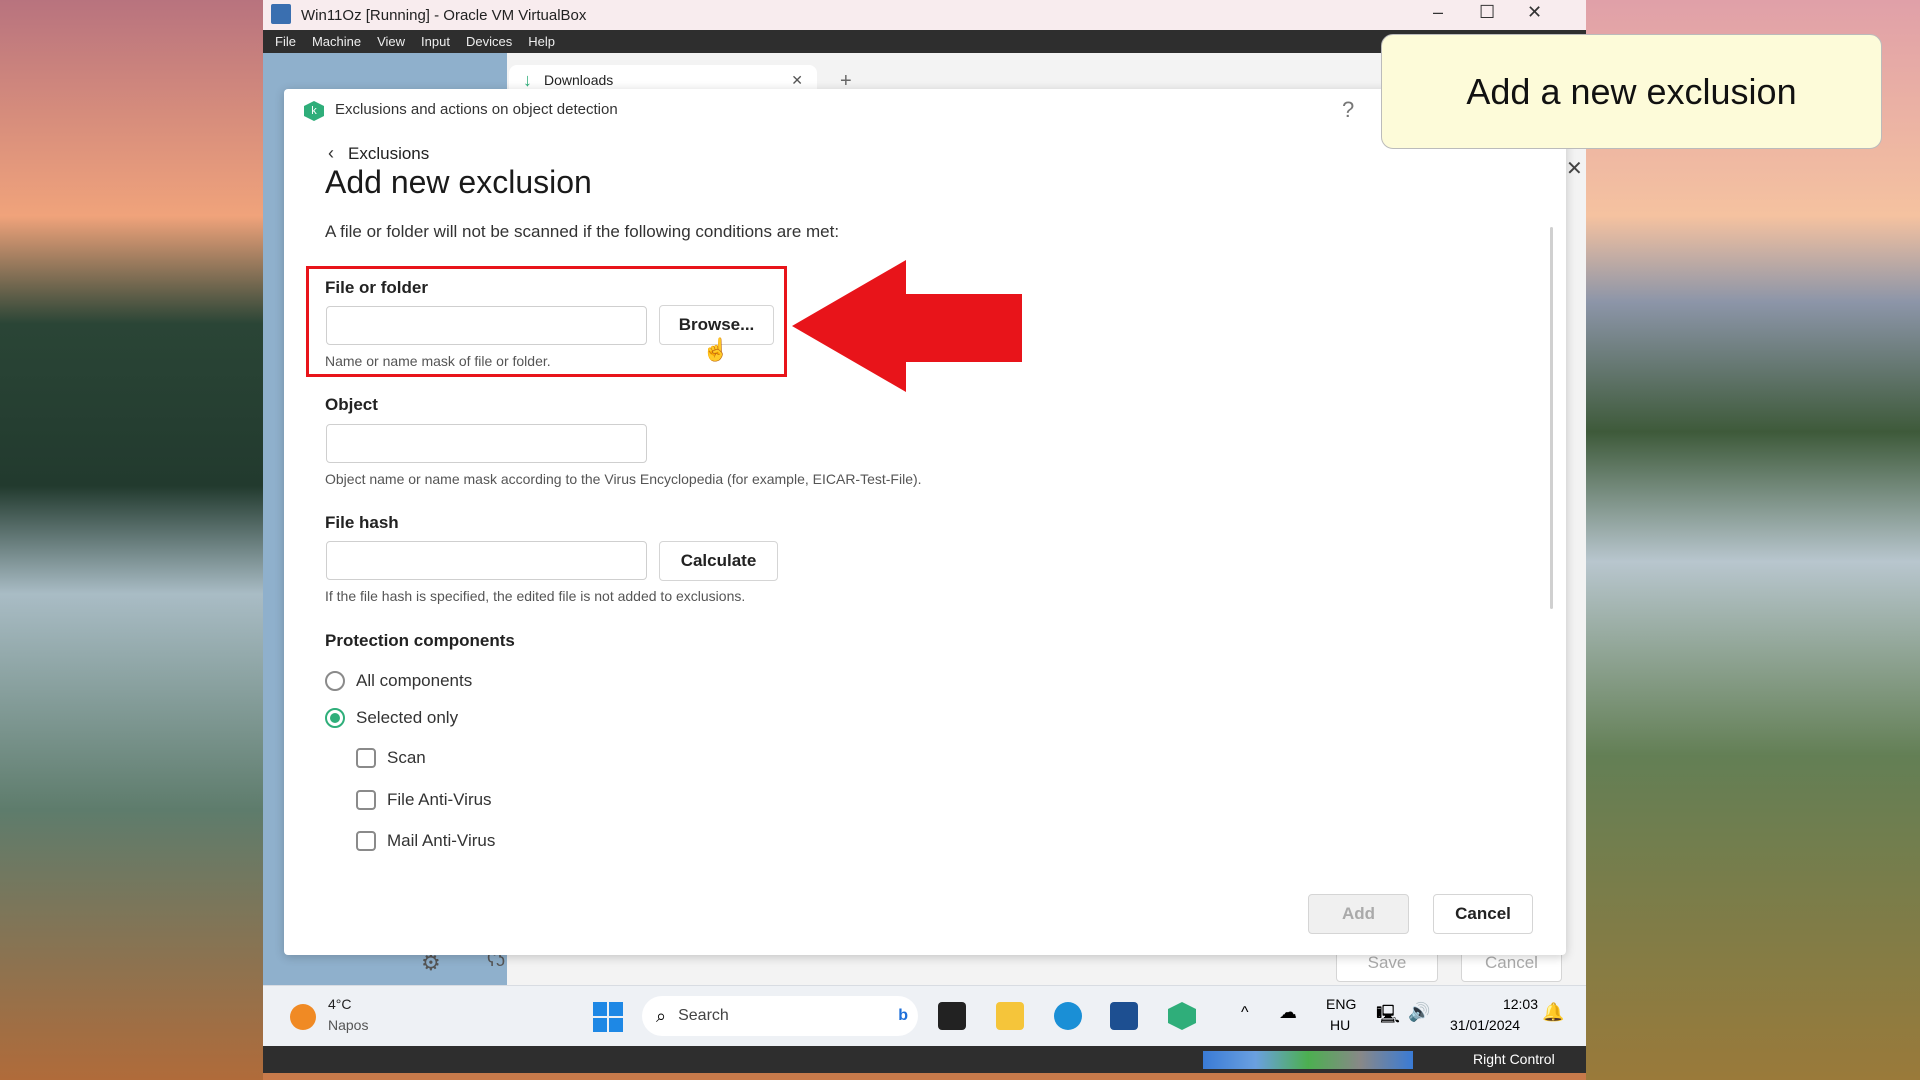  I want to click on weather-temp: 4°C, so click(340, 1004).